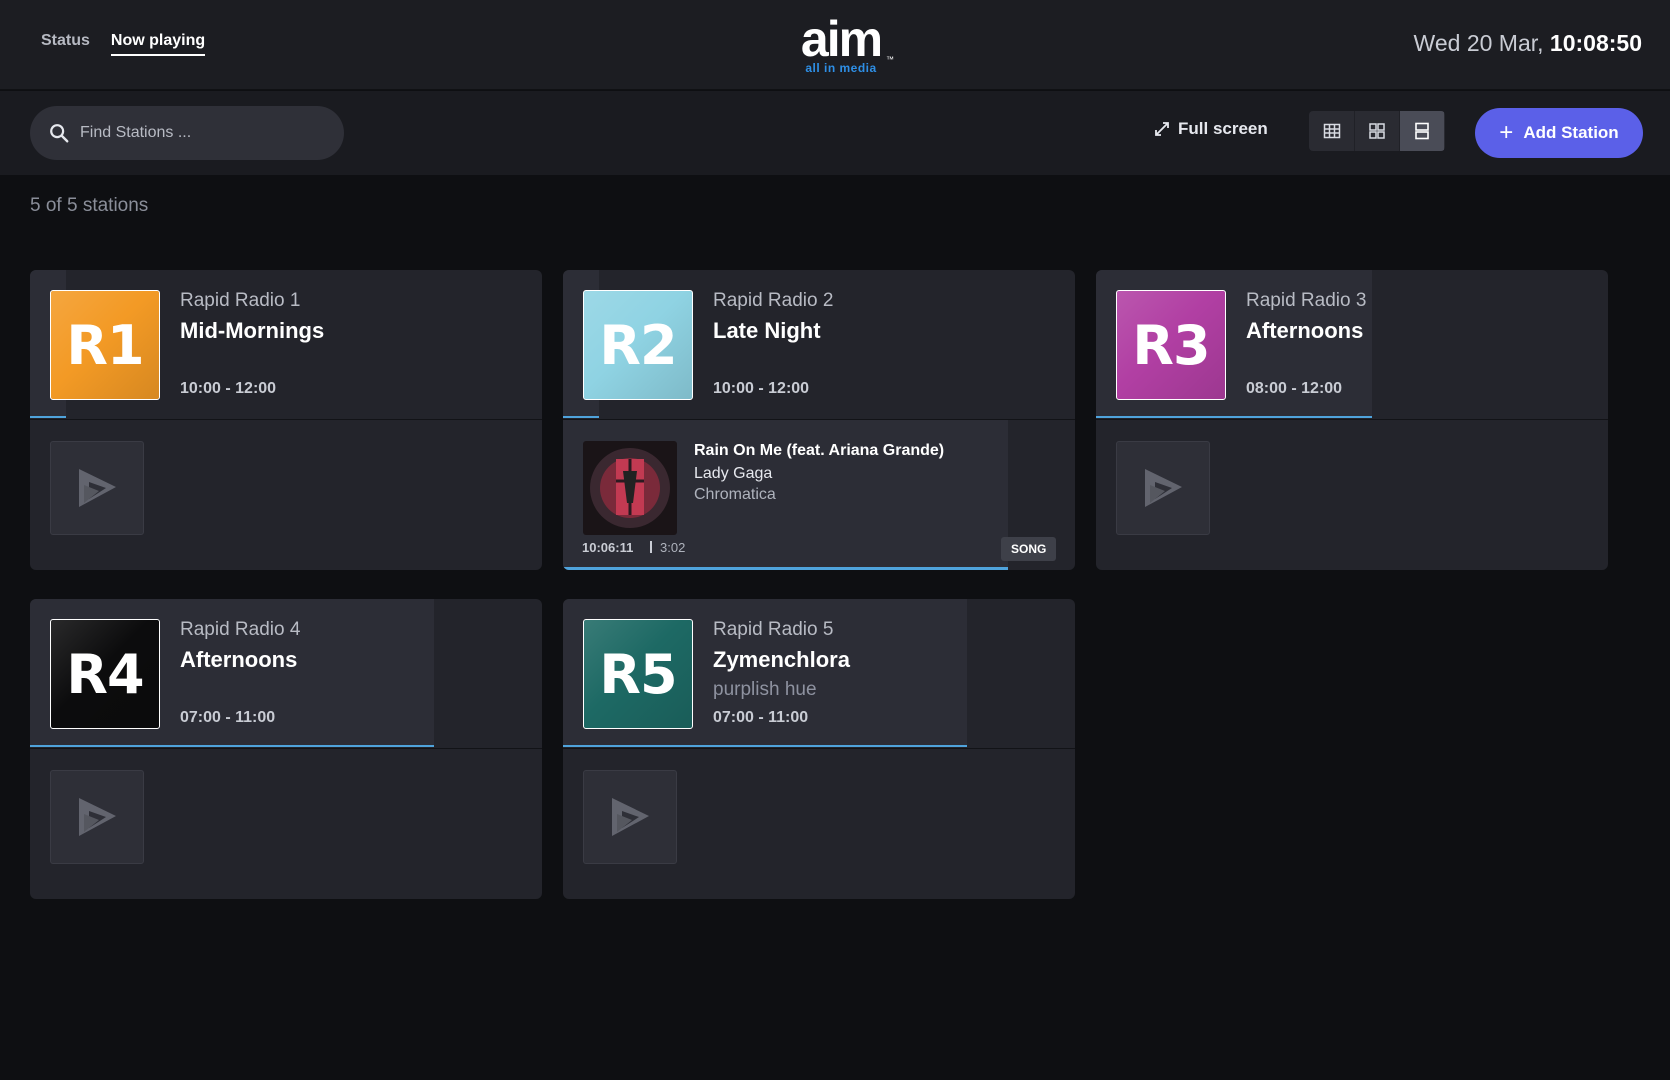 This screenshot has height=1080, width=1670. I want to click on plus-icon: +, so click(1506, 132).